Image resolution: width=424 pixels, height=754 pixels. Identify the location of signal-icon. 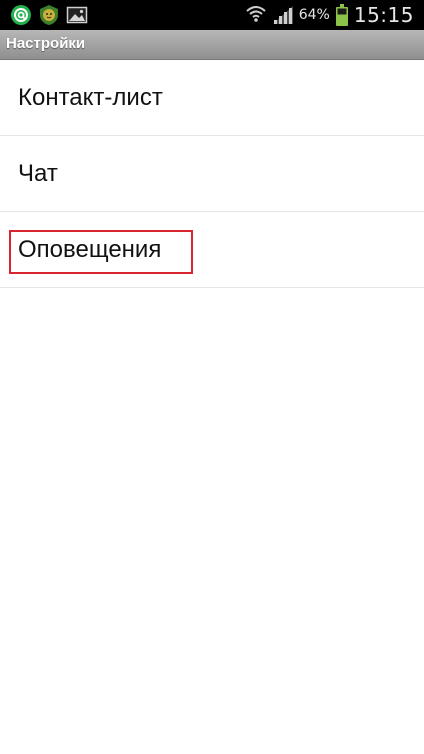
(282, 15).